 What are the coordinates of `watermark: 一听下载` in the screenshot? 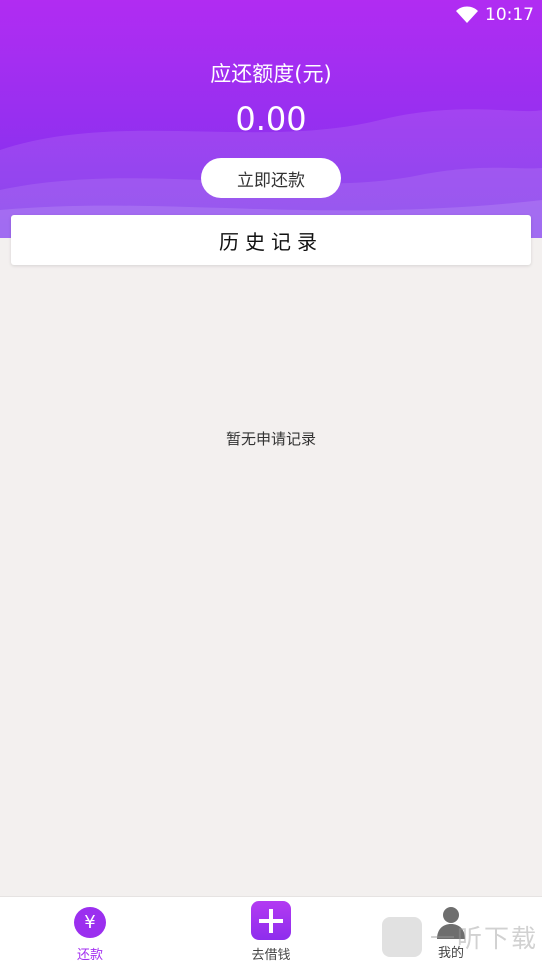 It's located at (460, 937).